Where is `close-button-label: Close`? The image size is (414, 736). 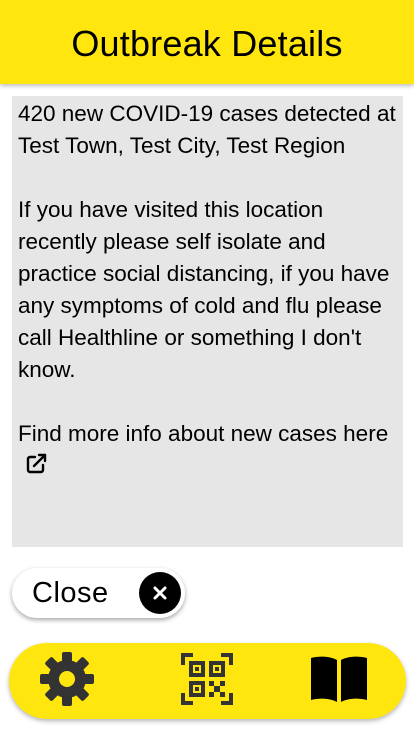
close-button-label: Close is located at coordinates (70, 592).